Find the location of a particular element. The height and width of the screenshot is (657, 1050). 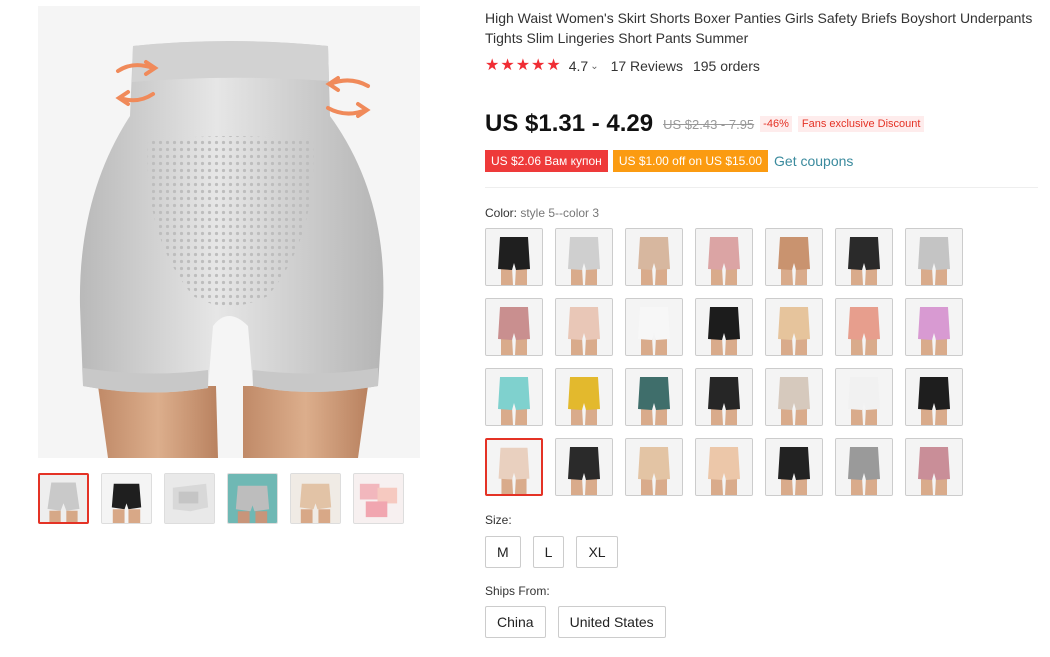

ships-from-options: China United States is located at coordinates (575, 622).